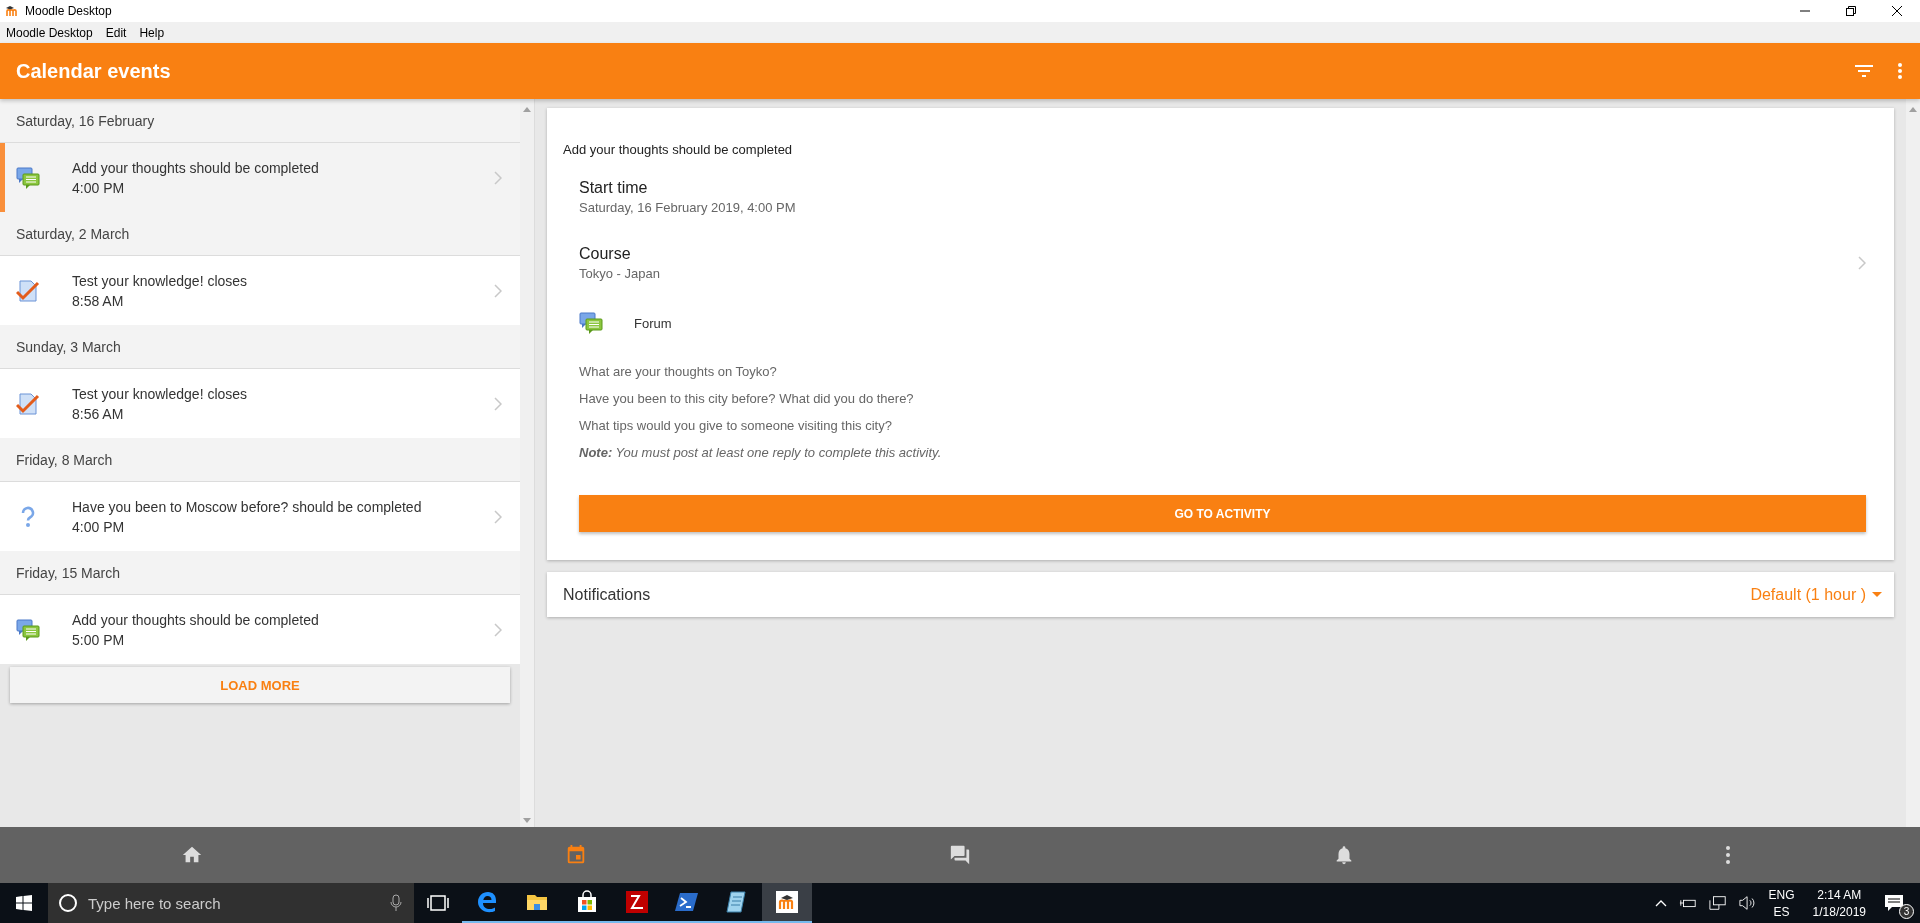 The width and height of the screenshot is (1920, 923). I want to click on search-bar: Type here to search, so click(231, 903).